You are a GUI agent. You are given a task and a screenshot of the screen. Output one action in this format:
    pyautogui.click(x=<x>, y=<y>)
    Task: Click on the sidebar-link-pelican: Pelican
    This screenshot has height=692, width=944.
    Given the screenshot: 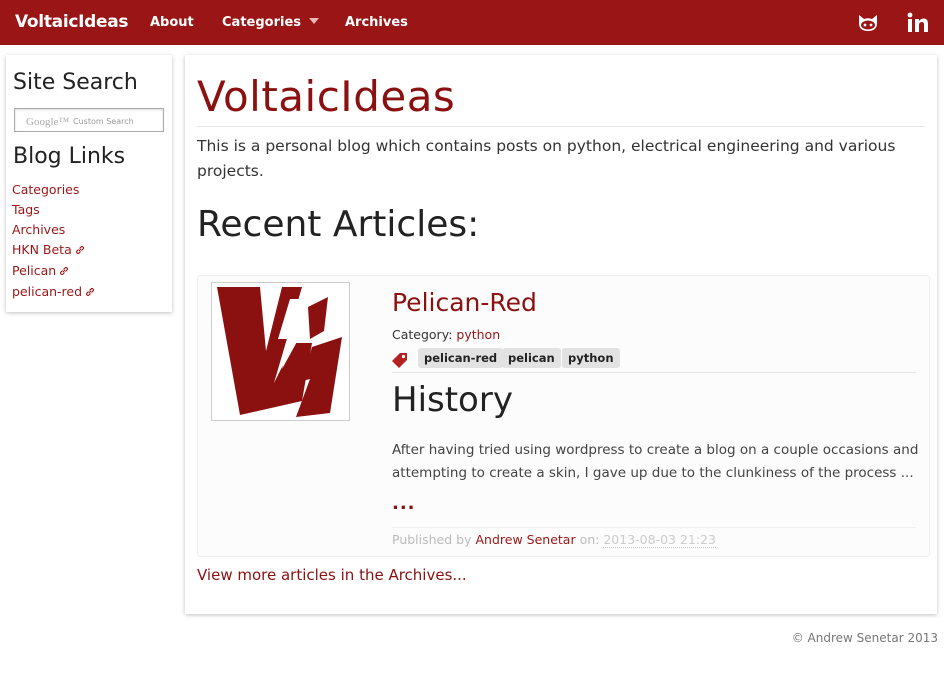 What is the action you would take?
    pyautogui.click(x=40, y=270)
    